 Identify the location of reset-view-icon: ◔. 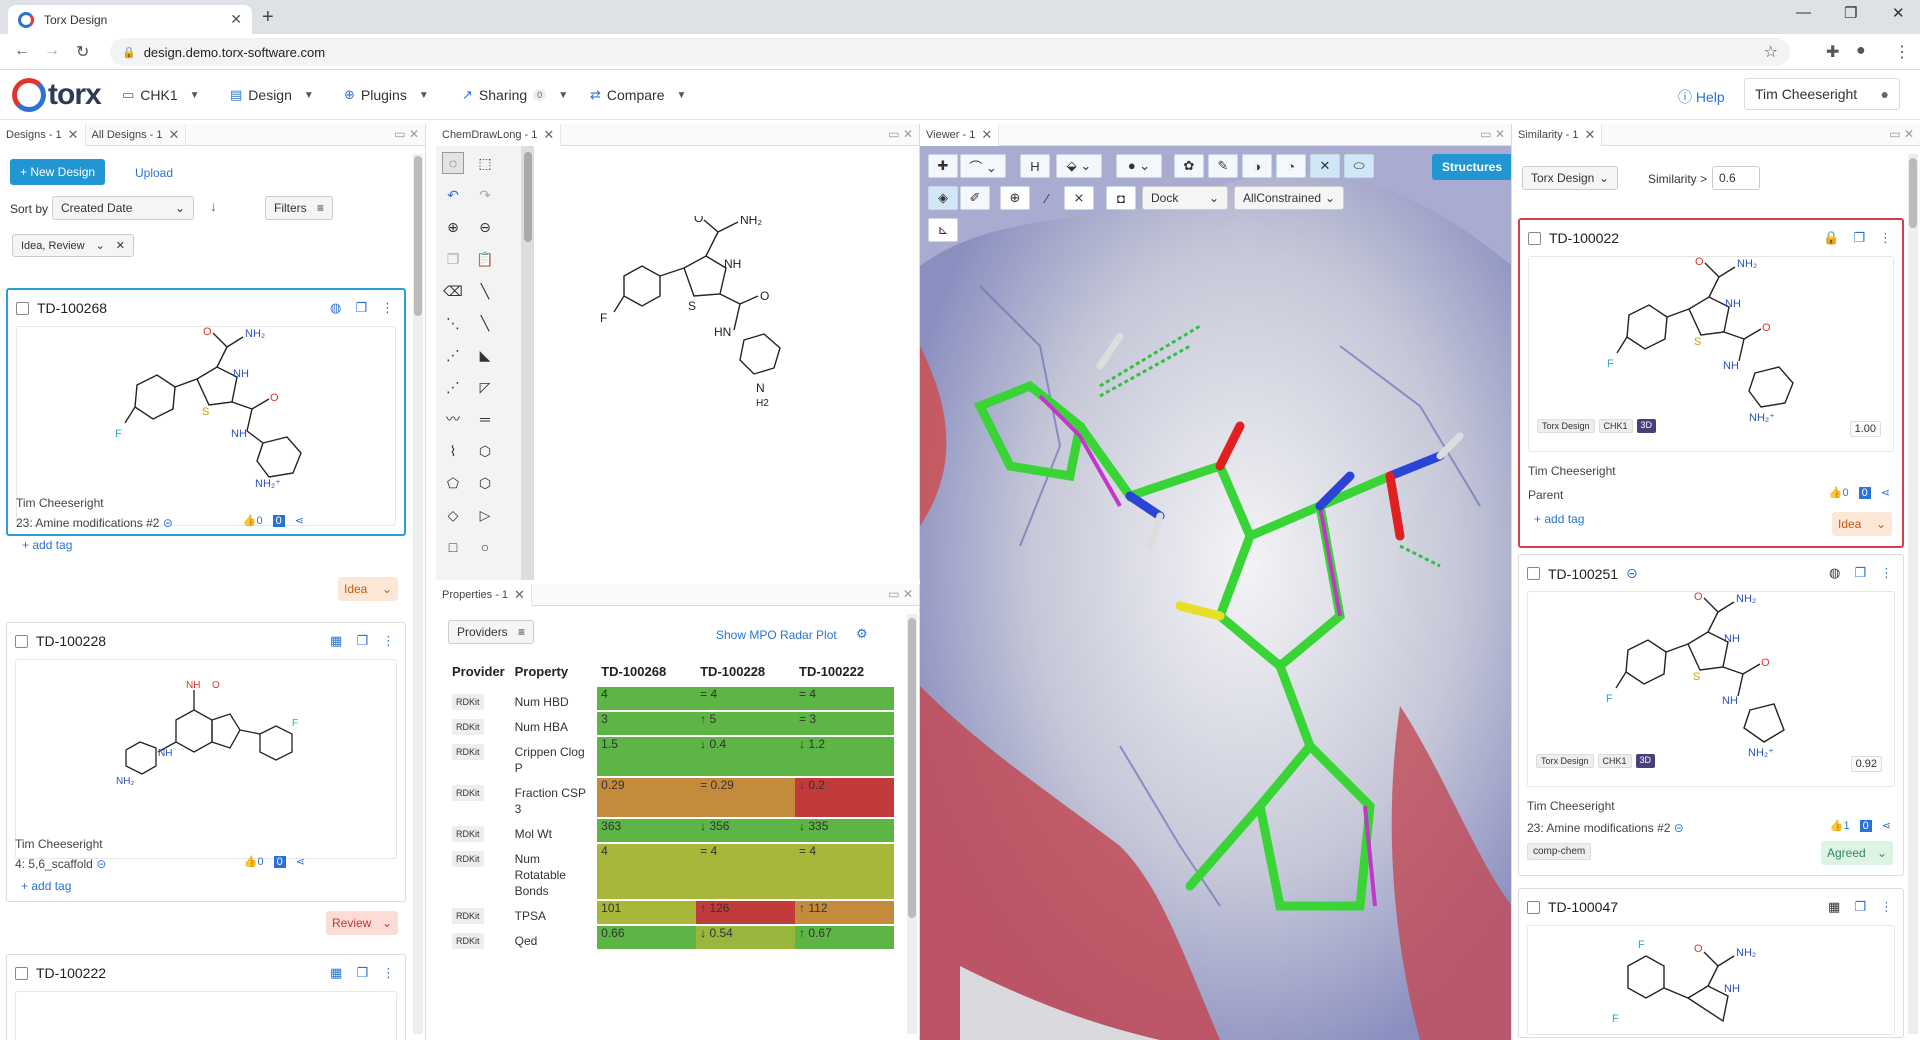
(1291, 166).